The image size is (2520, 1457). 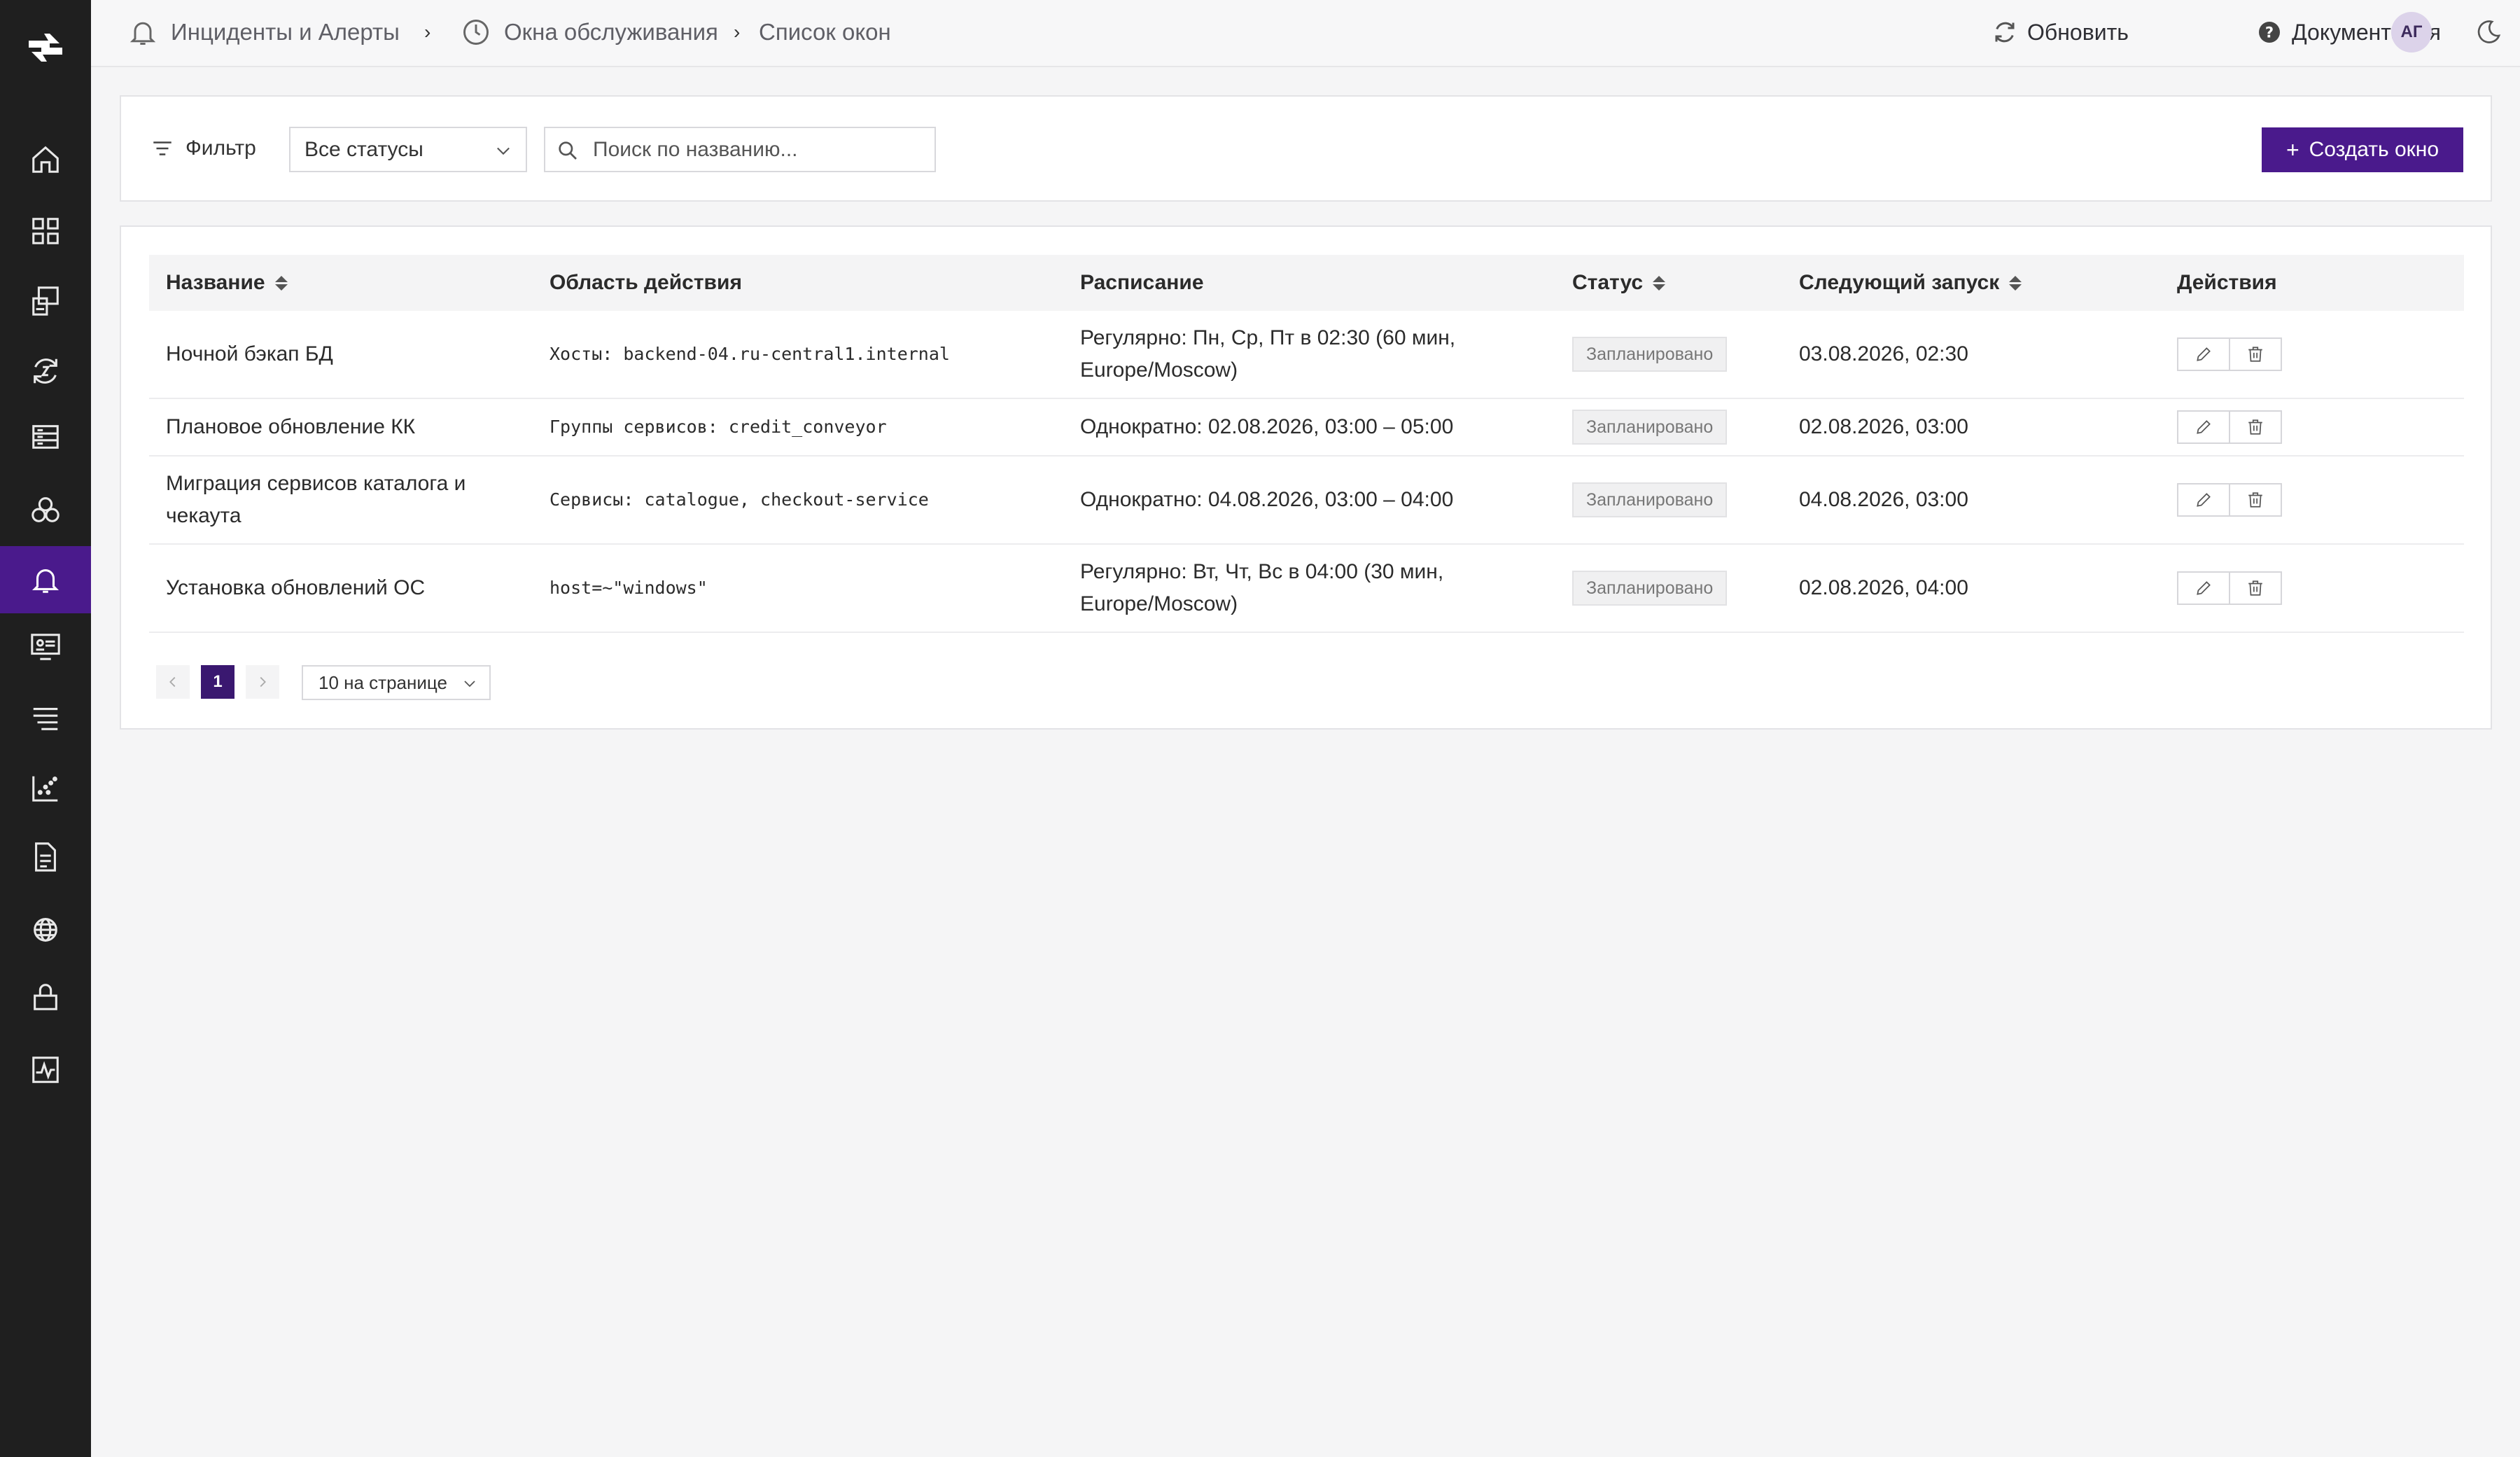 I want to click on per-page-select: 10 на странице, so click(x=396, y=682).